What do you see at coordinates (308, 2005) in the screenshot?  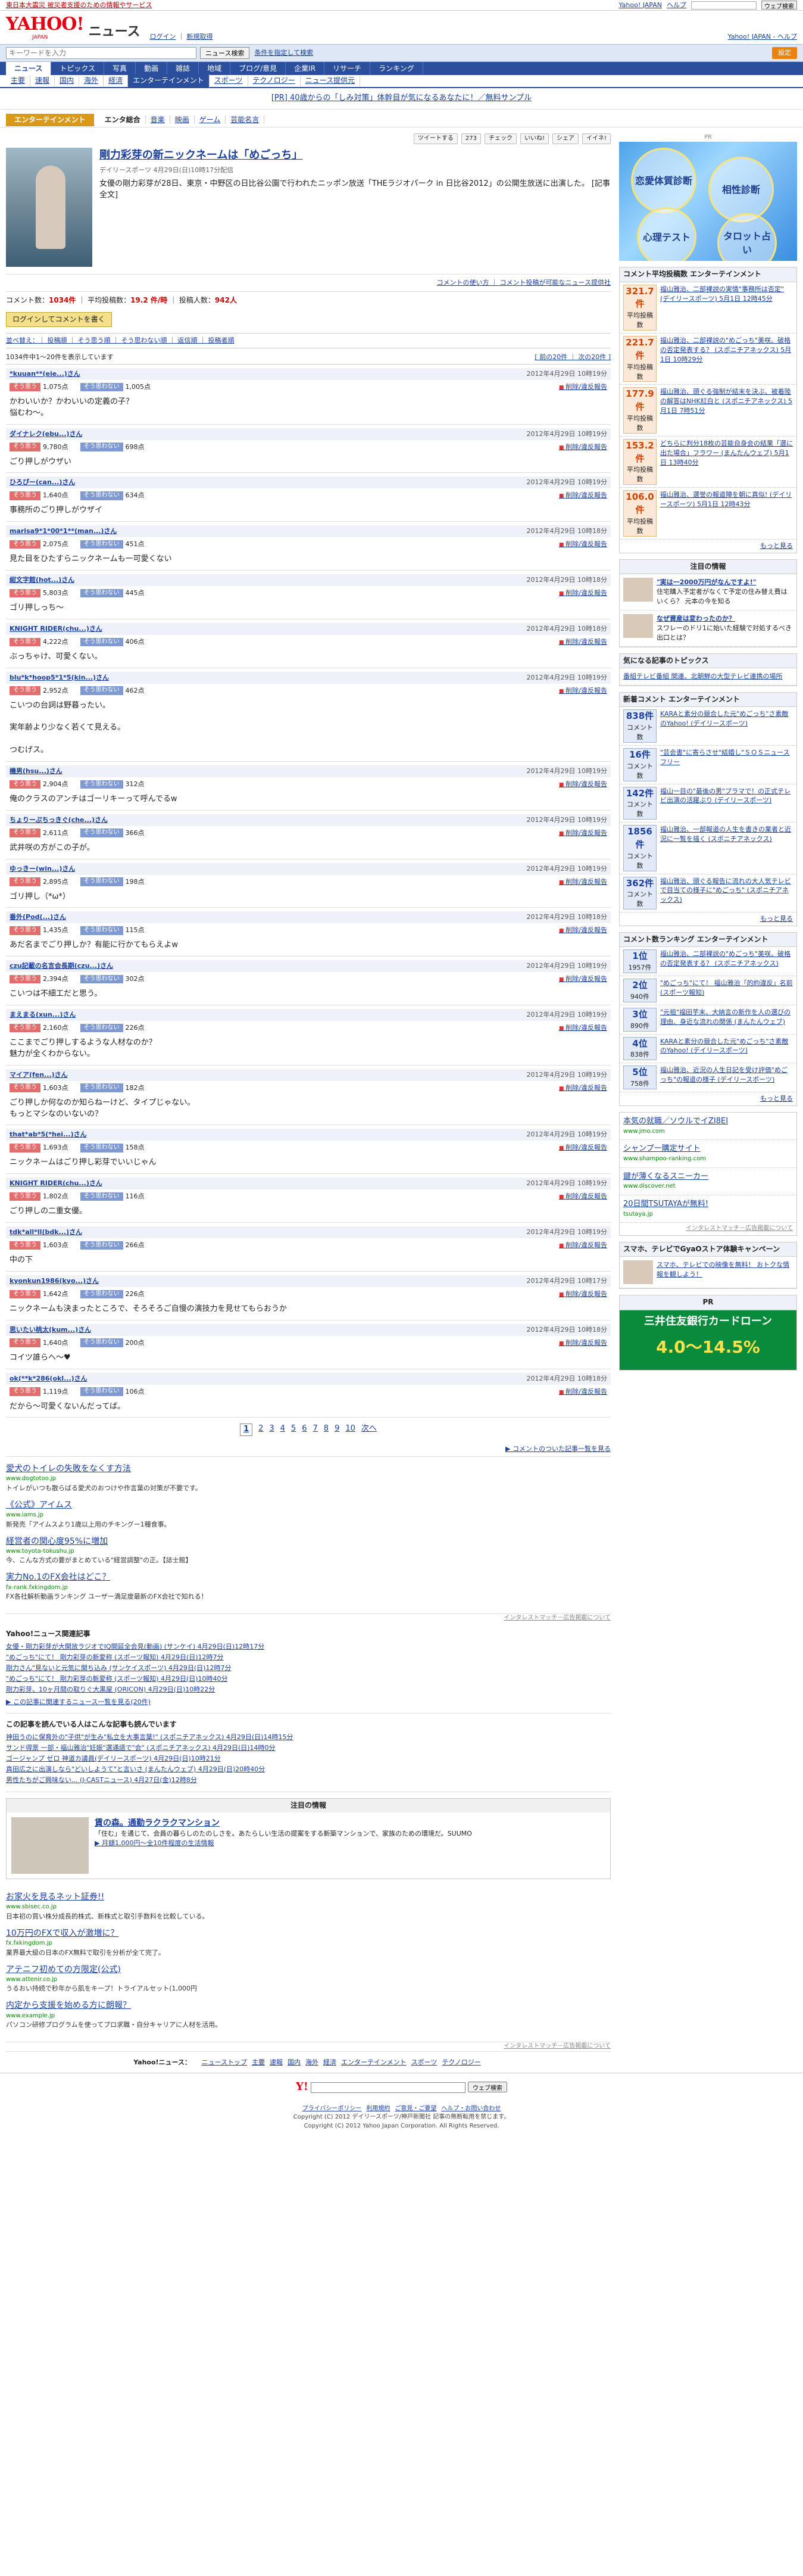 I see `ad-title: 内定から支援を始める方に朗報？` at bounding box center [308, 2005].